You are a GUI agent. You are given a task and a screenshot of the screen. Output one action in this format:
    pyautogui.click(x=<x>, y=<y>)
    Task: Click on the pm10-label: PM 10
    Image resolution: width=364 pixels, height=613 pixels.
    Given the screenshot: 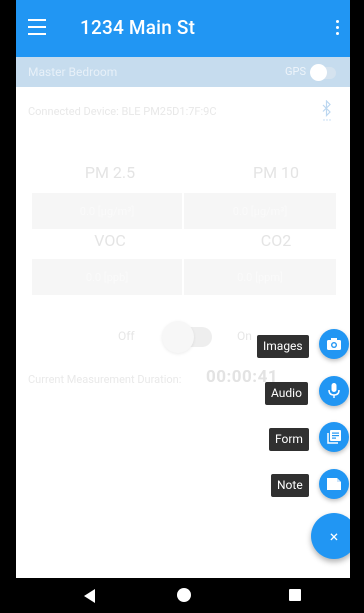 What is the action you would take?
    pyautogui.click(x=275, y=172)
    